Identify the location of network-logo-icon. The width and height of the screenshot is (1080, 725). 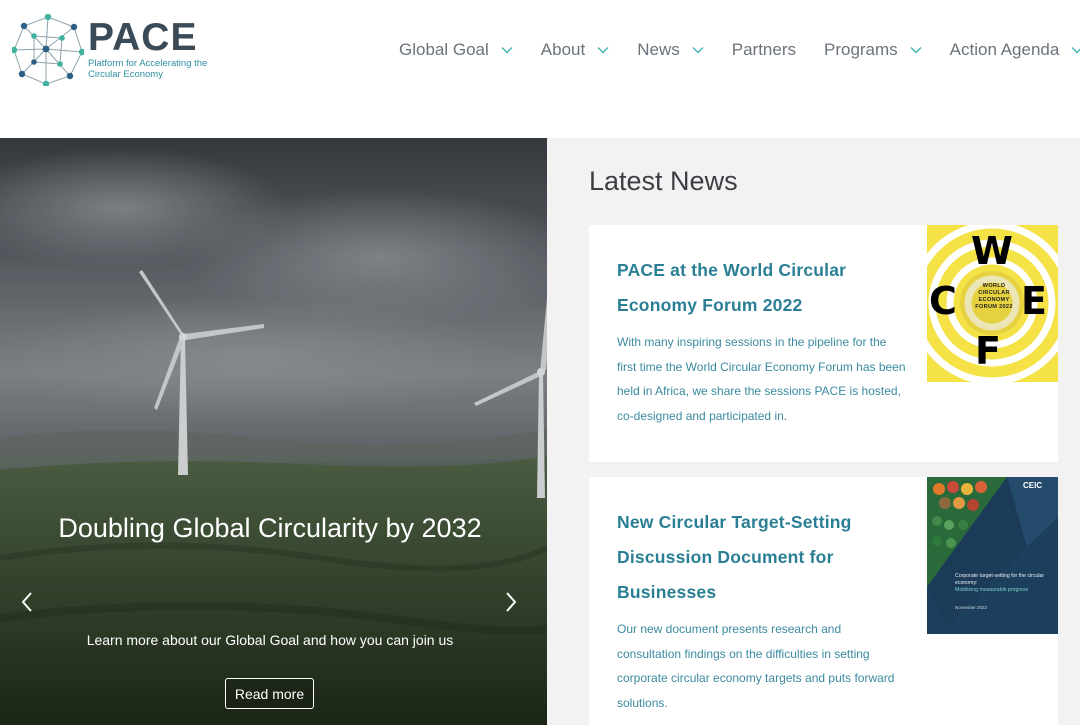
(48, 50).